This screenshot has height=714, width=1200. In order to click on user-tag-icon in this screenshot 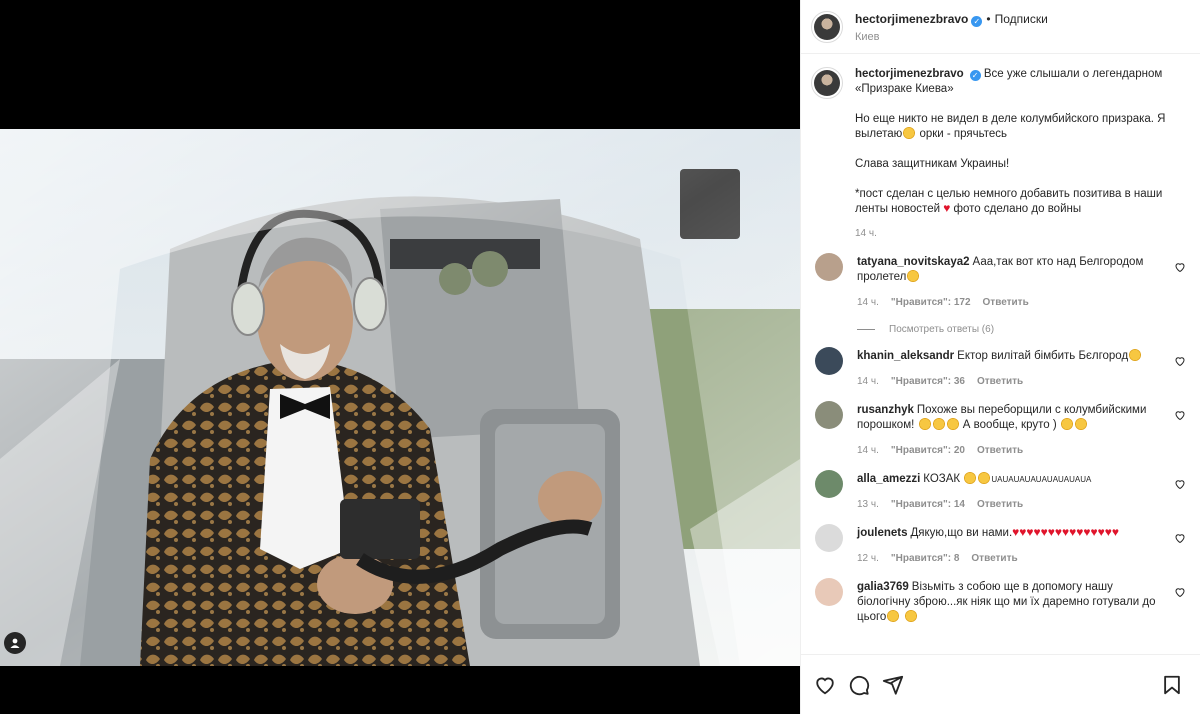, I will do `click(15, 643)`.